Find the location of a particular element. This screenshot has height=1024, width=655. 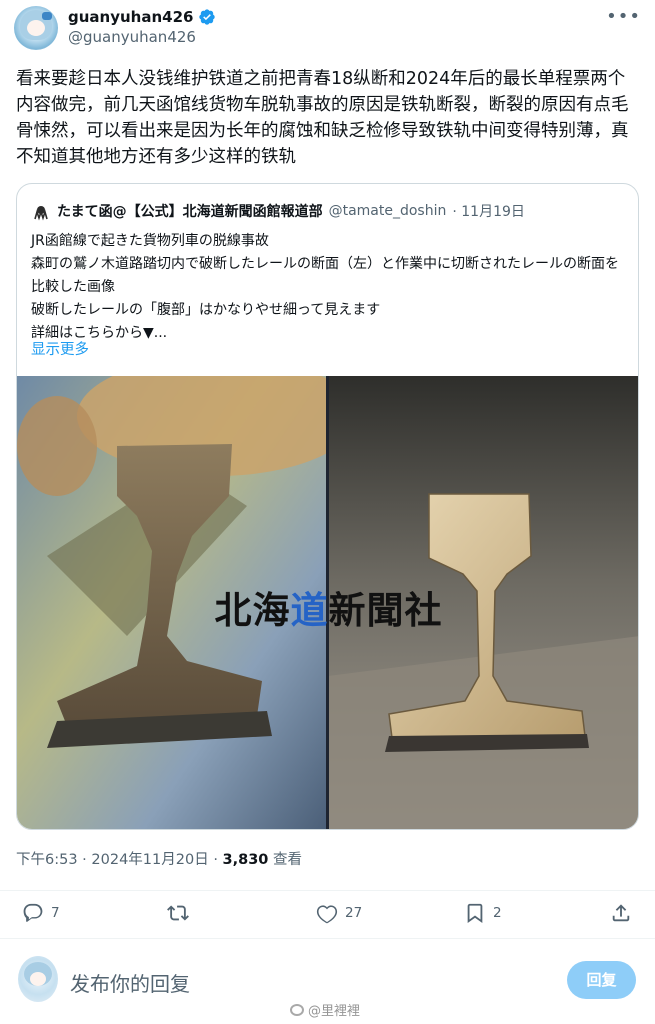

reply-action: 7 is located at coordinates (41, 913).